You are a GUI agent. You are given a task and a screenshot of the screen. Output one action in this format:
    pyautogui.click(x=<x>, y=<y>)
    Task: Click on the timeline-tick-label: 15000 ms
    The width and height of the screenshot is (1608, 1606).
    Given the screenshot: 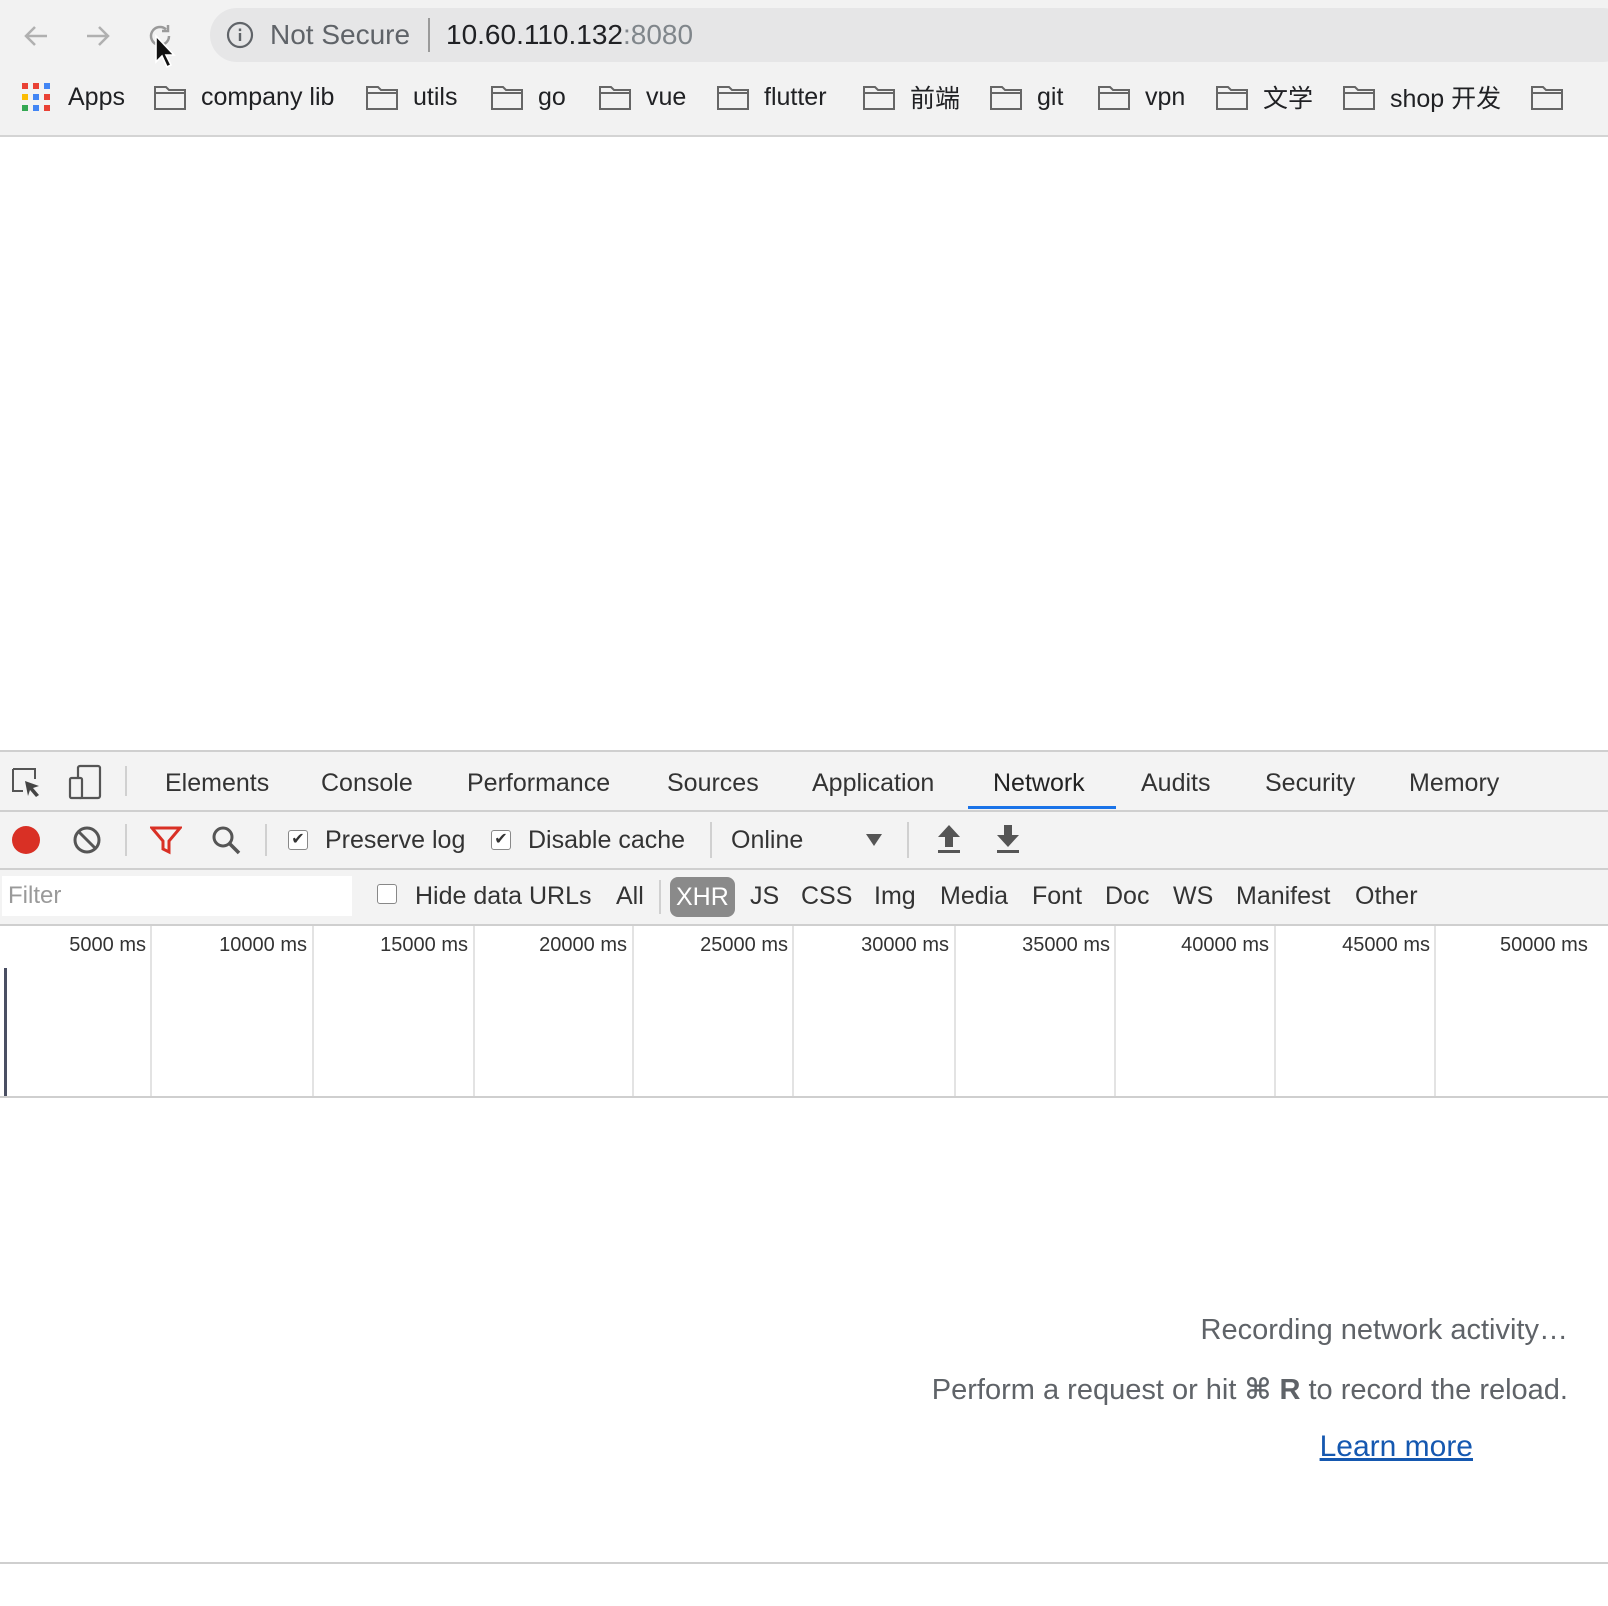 What is the action you would take?
    pyautogui.click(x=424, y=945)
    